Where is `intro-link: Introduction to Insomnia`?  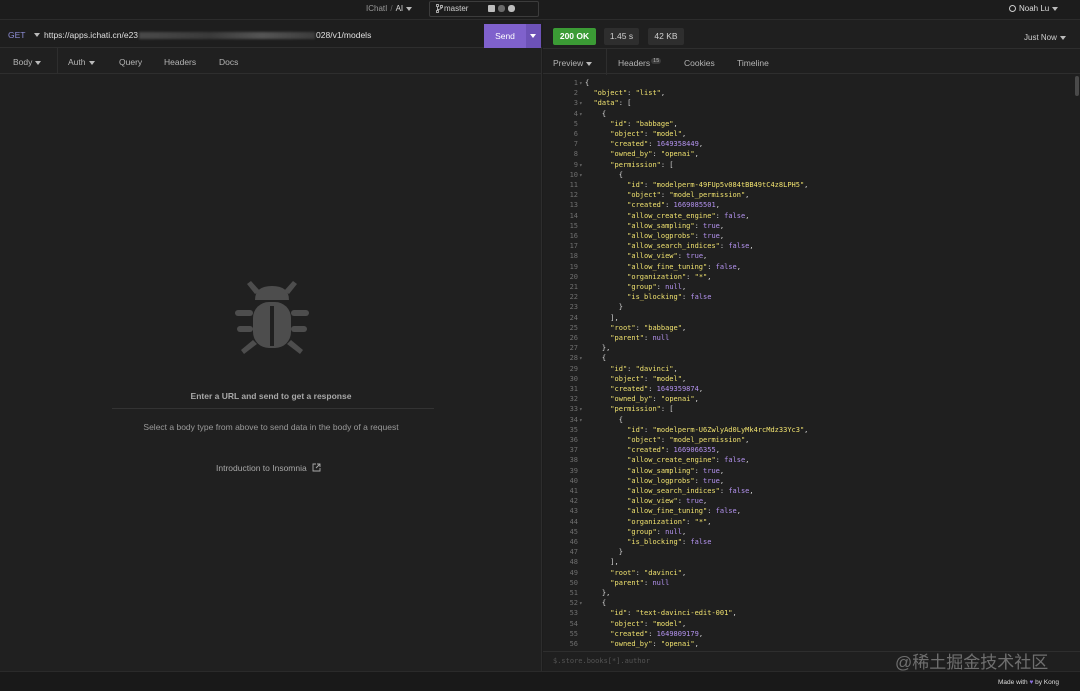
intro-link: Introduction to Insomnia is located at coordinates (268, 468).